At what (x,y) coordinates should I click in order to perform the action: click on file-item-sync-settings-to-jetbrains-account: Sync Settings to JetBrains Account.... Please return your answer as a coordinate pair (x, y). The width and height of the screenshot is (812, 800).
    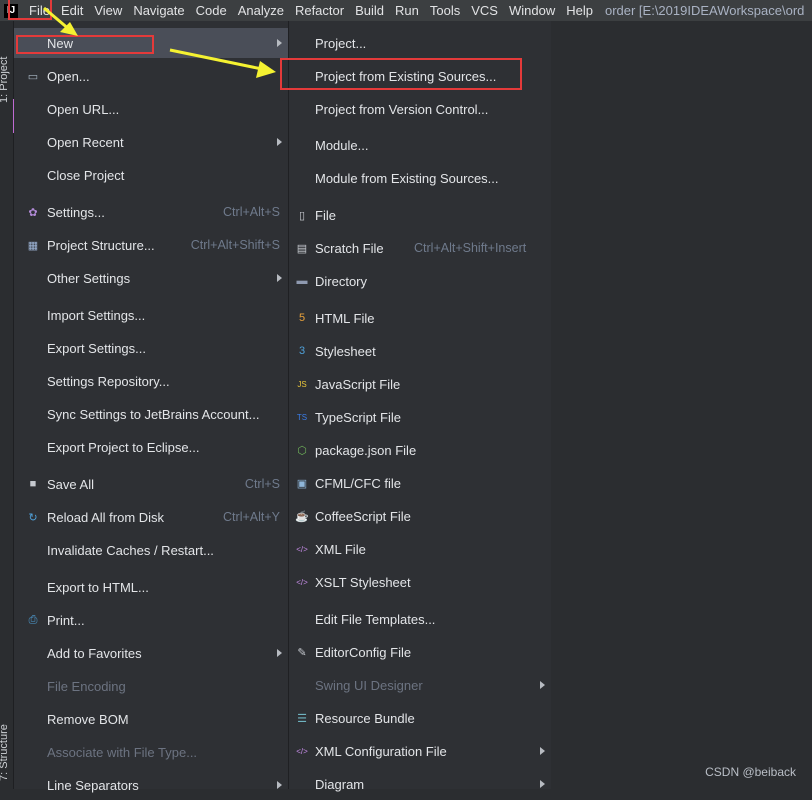
    Looking at the image, I should click on (151, 414).